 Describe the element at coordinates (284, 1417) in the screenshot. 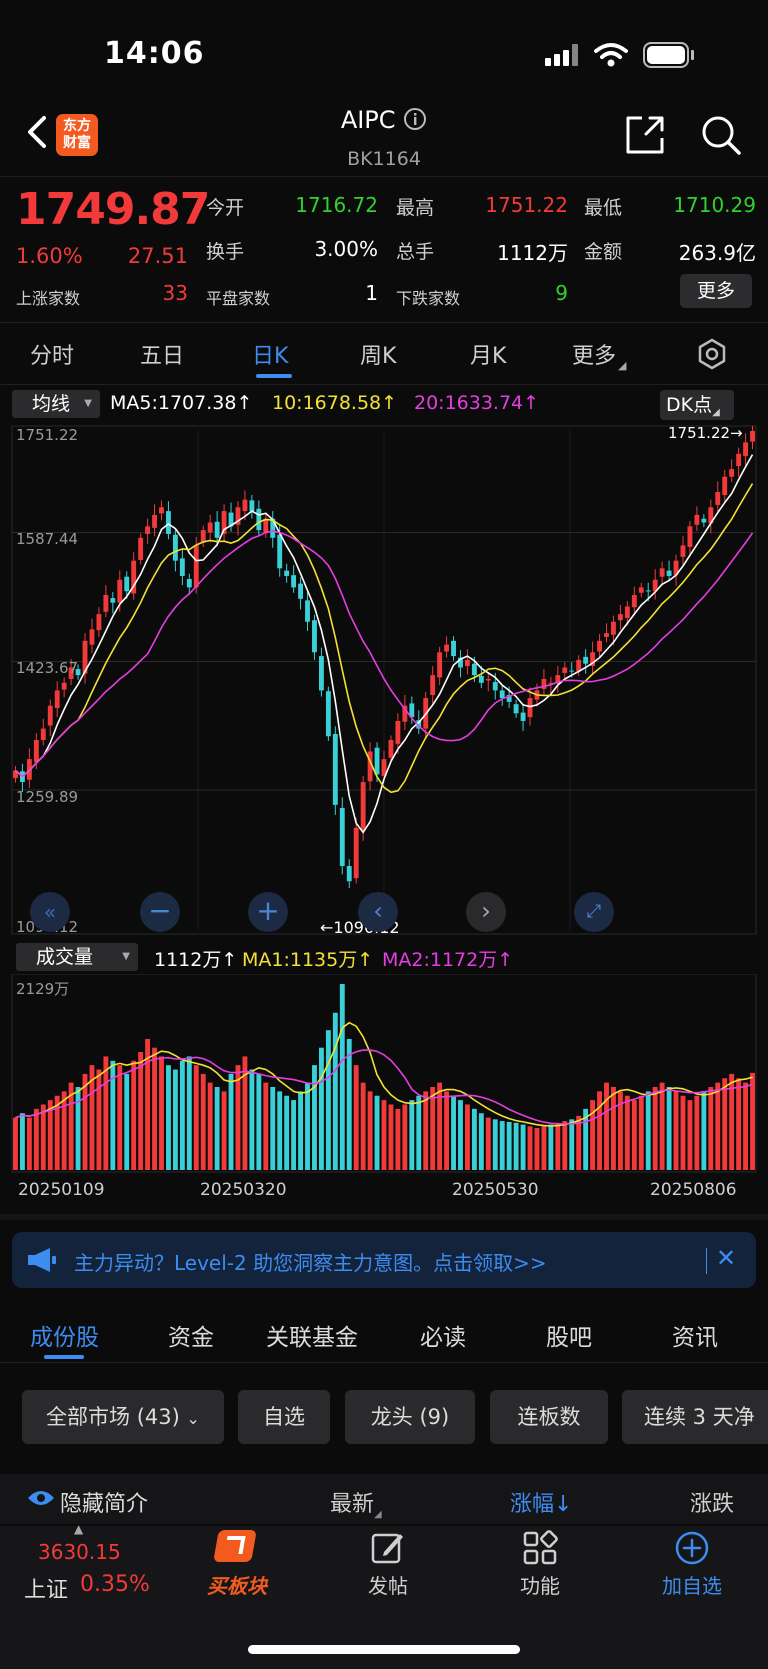

I see `filter-watchlist: 自选` at that location.